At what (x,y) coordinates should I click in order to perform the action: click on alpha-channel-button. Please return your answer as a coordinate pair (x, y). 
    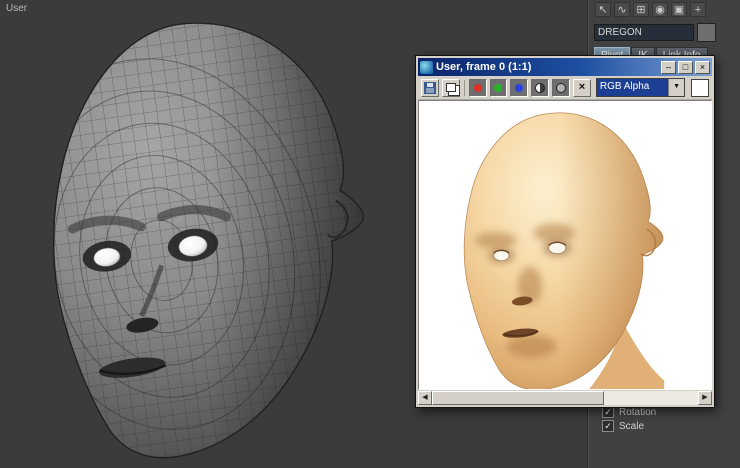
    Looking at the image, I should click on (540, 87).